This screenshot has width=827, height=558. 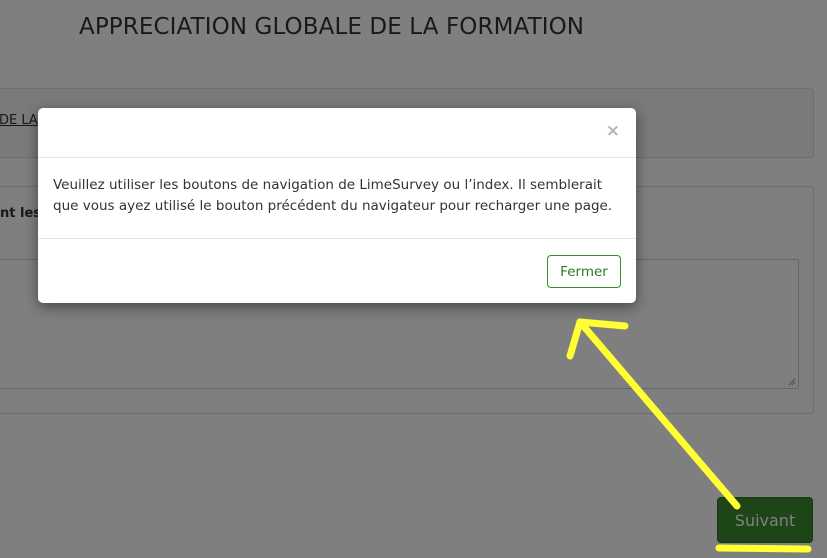 What do you see at coordinates (613, 131) in the screenshot?
I see `close-icon: ×` at bounding box center [613, 131].